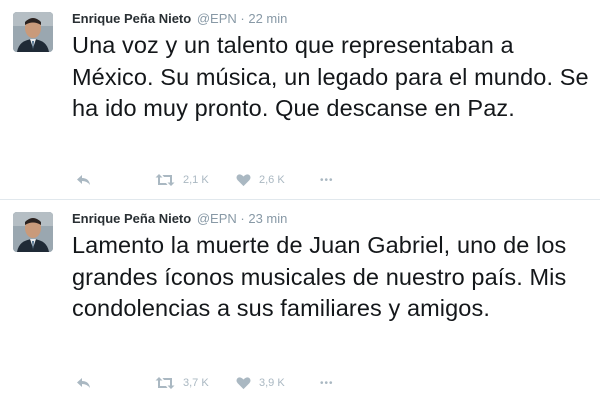 The width and height of the screenshot is (600, 405). Describe the element at coordinates (267, 18) in the screenshot. I see `timestamp: 22 min` at that location.